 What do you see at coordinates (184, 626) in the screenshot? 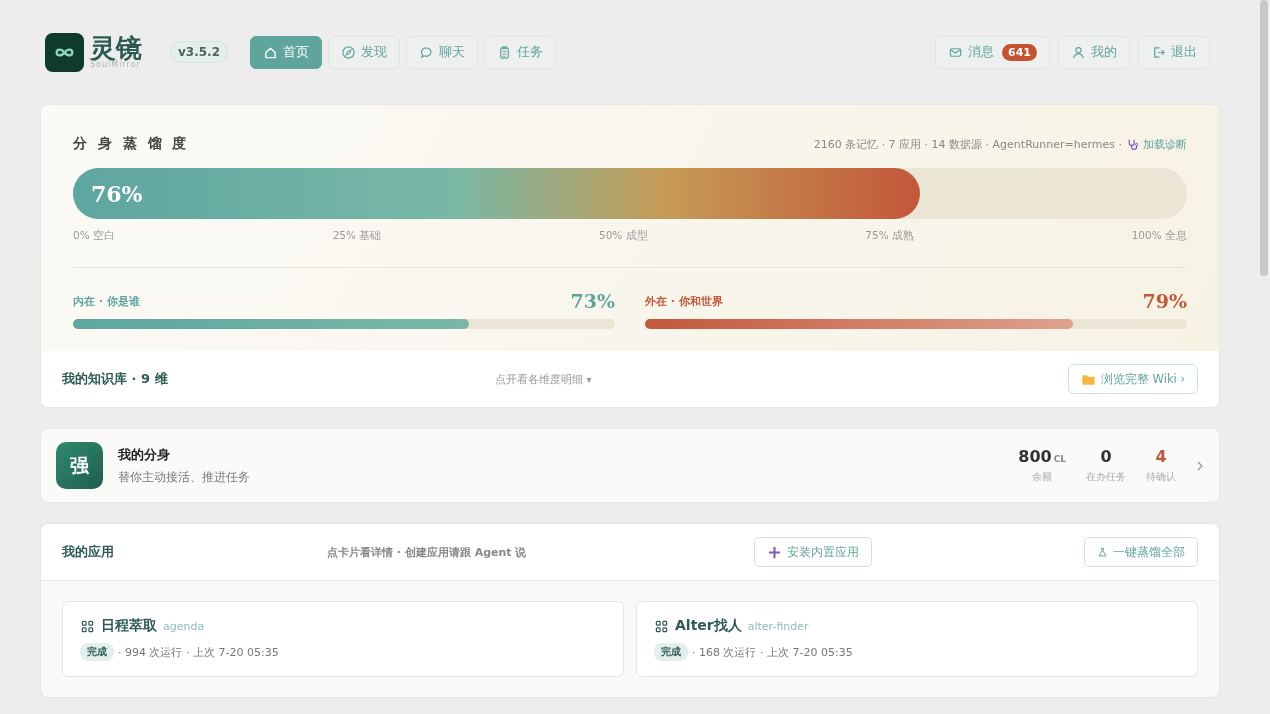
I see `app-slug: agenda` at bounding box center [184, 626].